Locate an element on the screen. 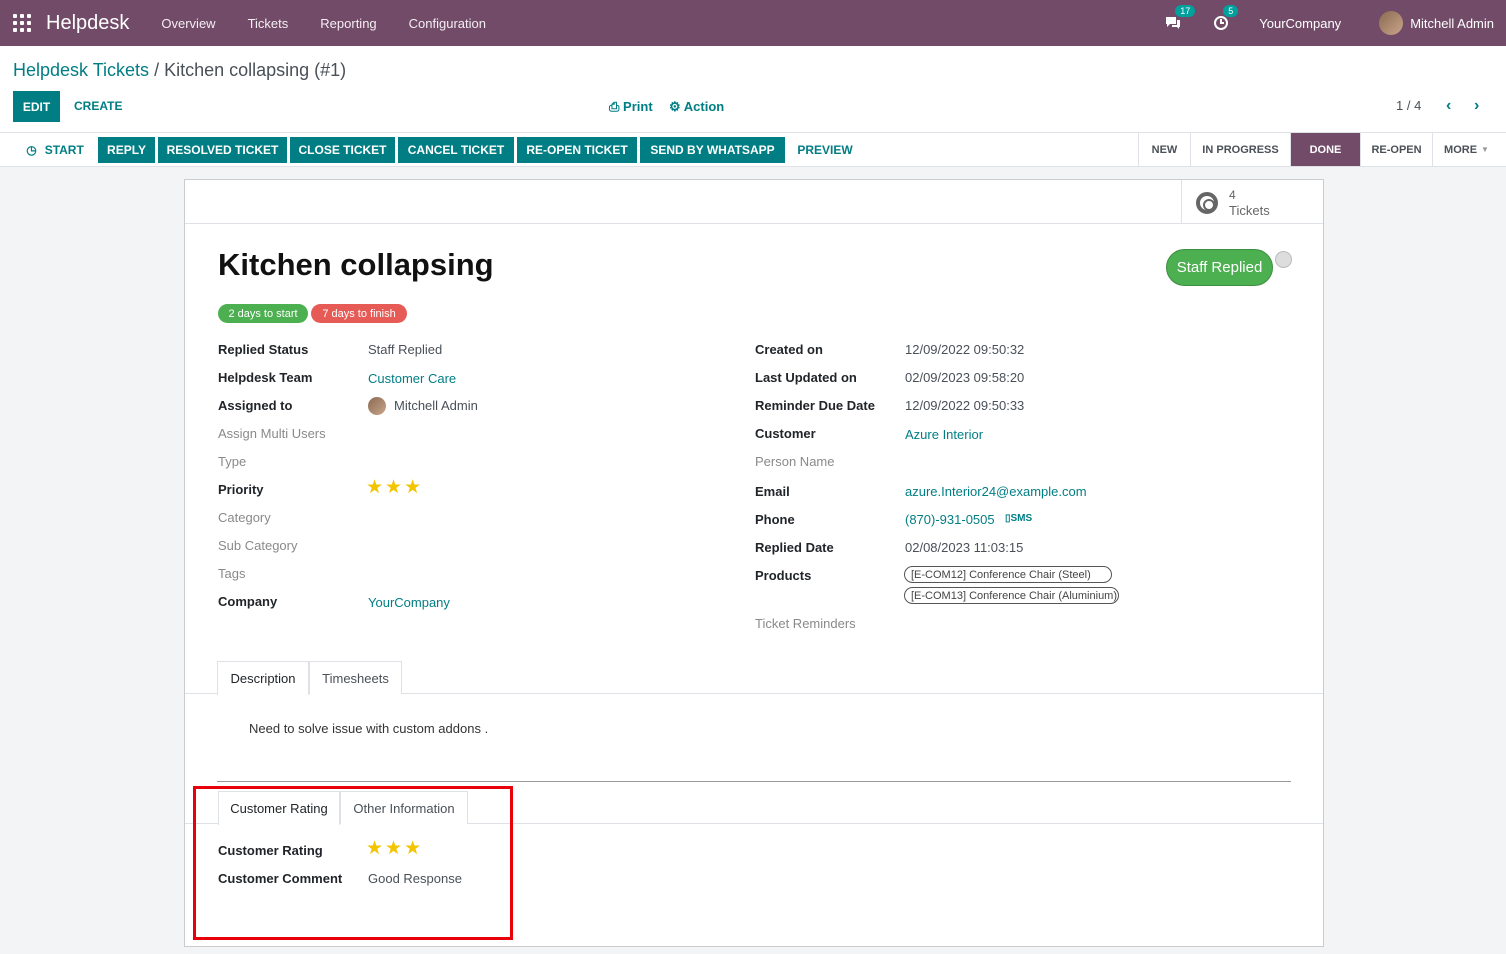 This screenshot has height=954, width=1506. stage-more: MORE ▼ is located at coordinates (1466, 149).